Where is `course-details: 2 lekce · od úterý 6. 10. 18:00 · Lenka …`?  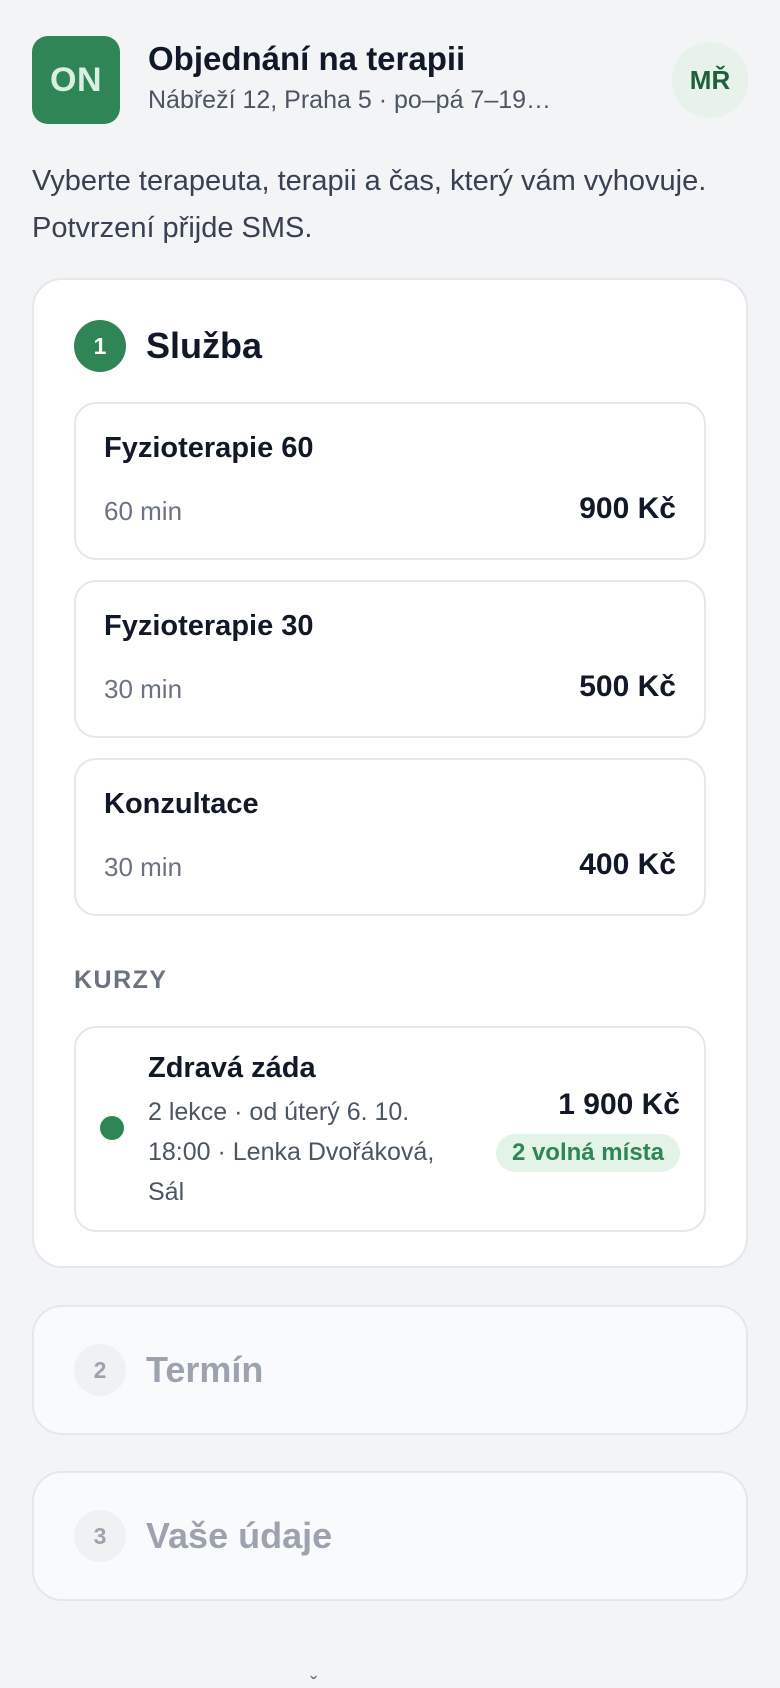
course-details: 2 lekce · od úterý 6. 10. 18:00 · Lenka … is located at coordinates (291, 1152).